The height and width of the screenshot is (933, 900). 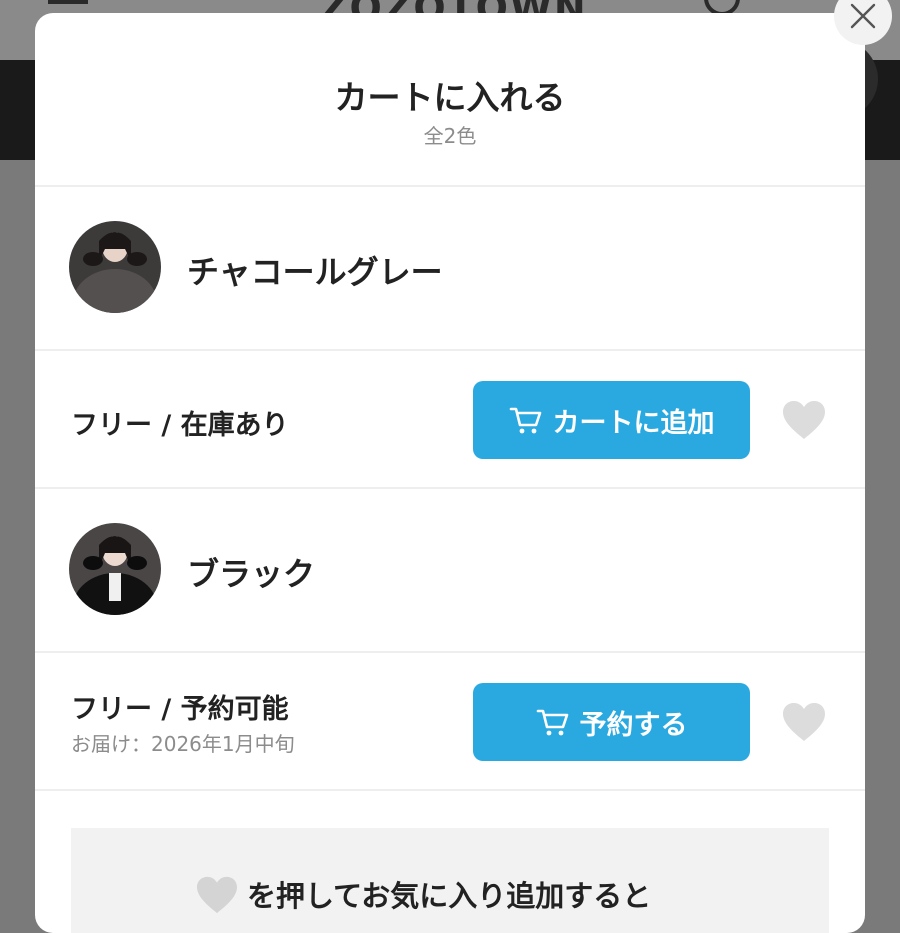 I want to click on size-row-charcoal-gray: フリー / 在庫あり カートに追加, so click(x=450, y=419).